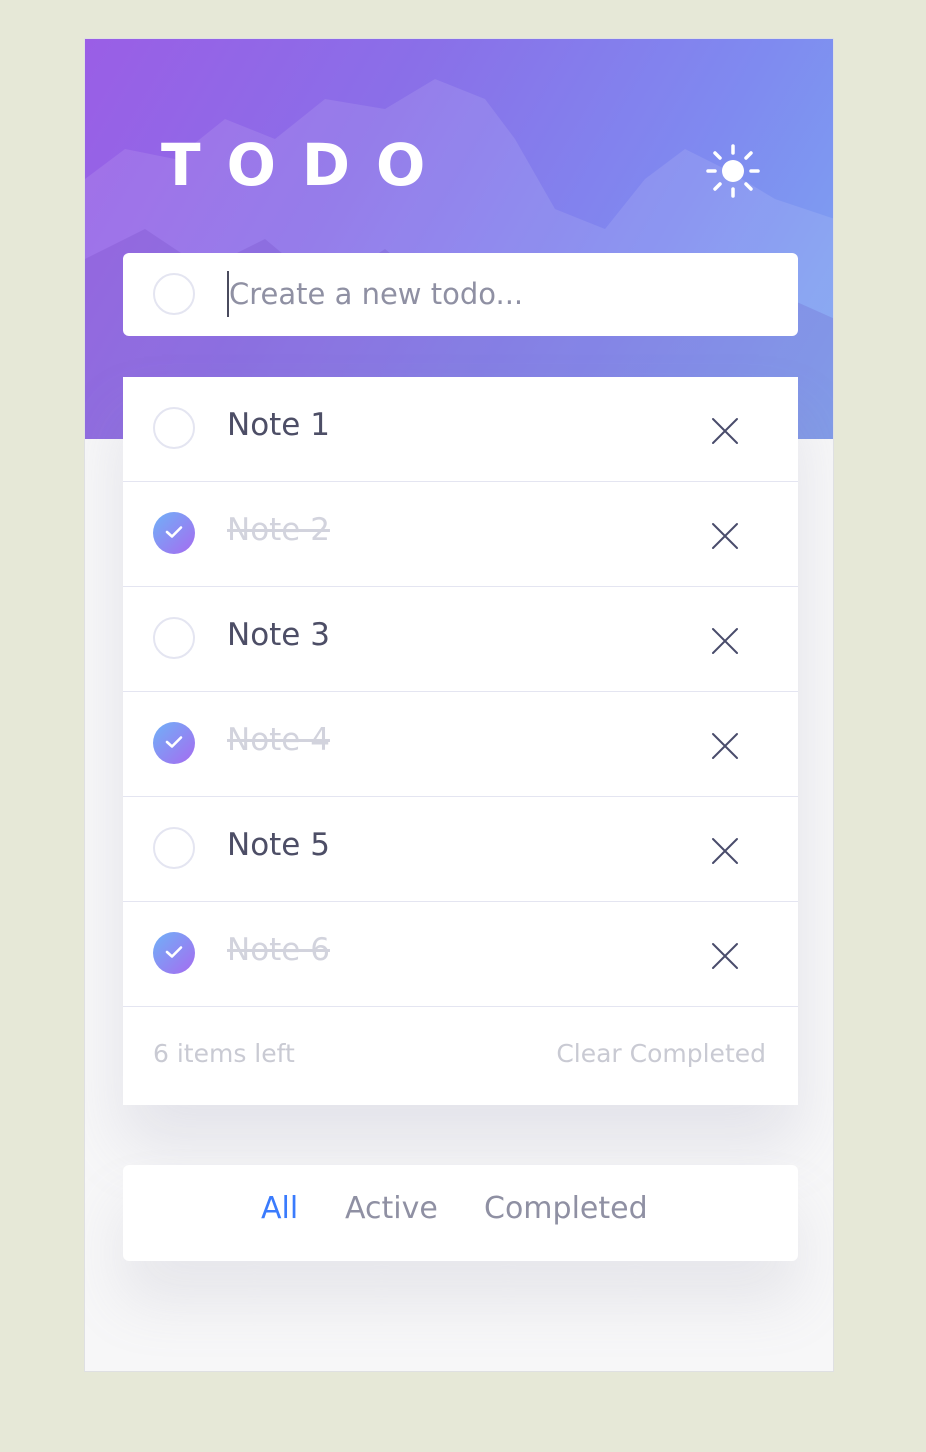  I want to click on filter-bar: All Active Completed, so click(460, 1213).